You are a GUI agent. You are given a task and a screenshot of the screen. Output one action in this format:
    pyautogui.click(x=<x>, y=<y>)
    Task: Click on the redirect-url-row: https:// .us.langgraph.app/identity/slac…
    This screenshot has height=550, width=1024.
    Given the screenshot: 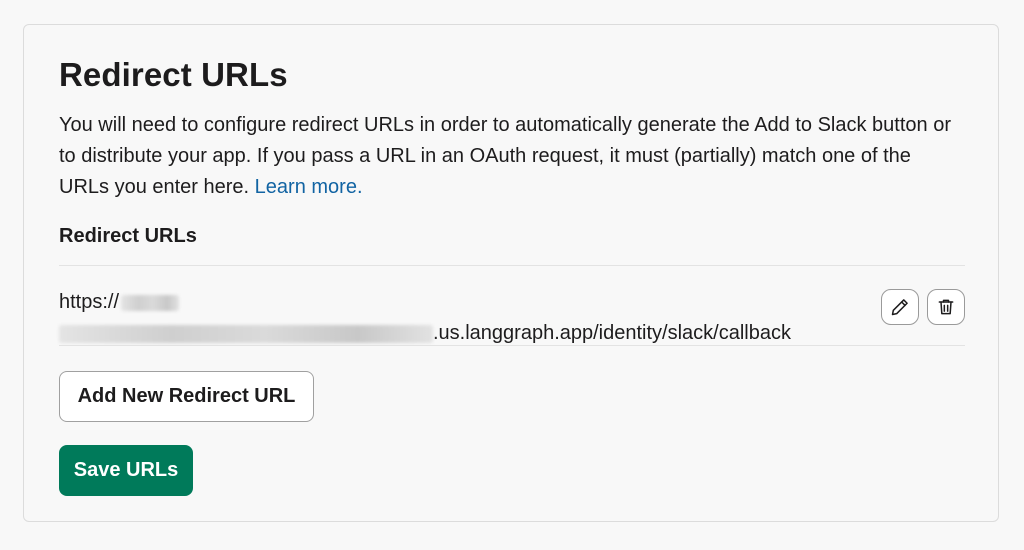 What is the action you would take?
    pyautogui.click(x=512, y=317)
    